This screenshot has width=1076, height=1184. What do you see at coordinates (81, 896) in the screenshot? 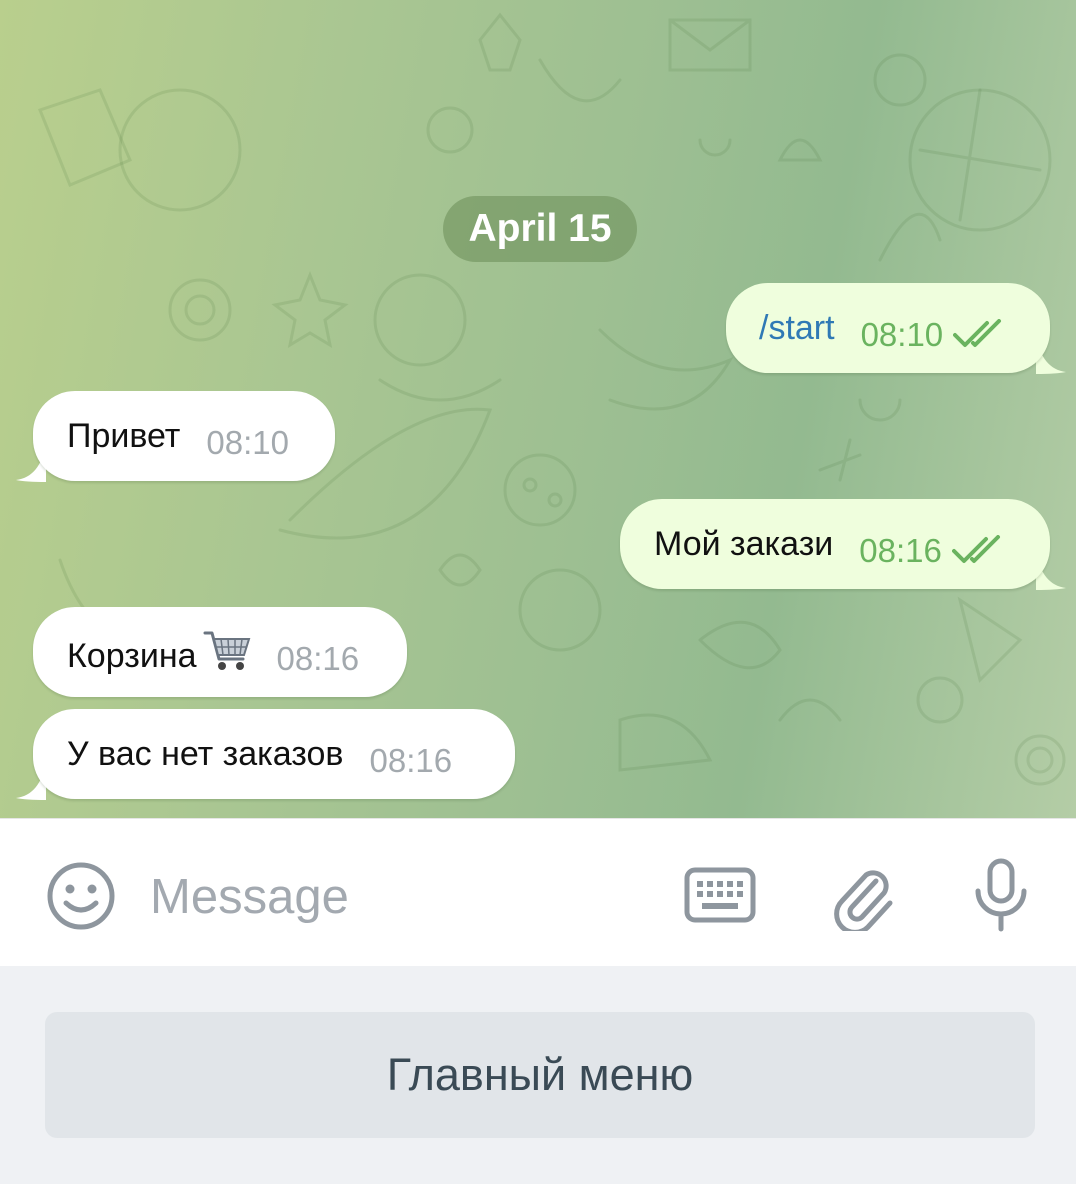
I see `emoji-icon` at bounding box center [81, 896].